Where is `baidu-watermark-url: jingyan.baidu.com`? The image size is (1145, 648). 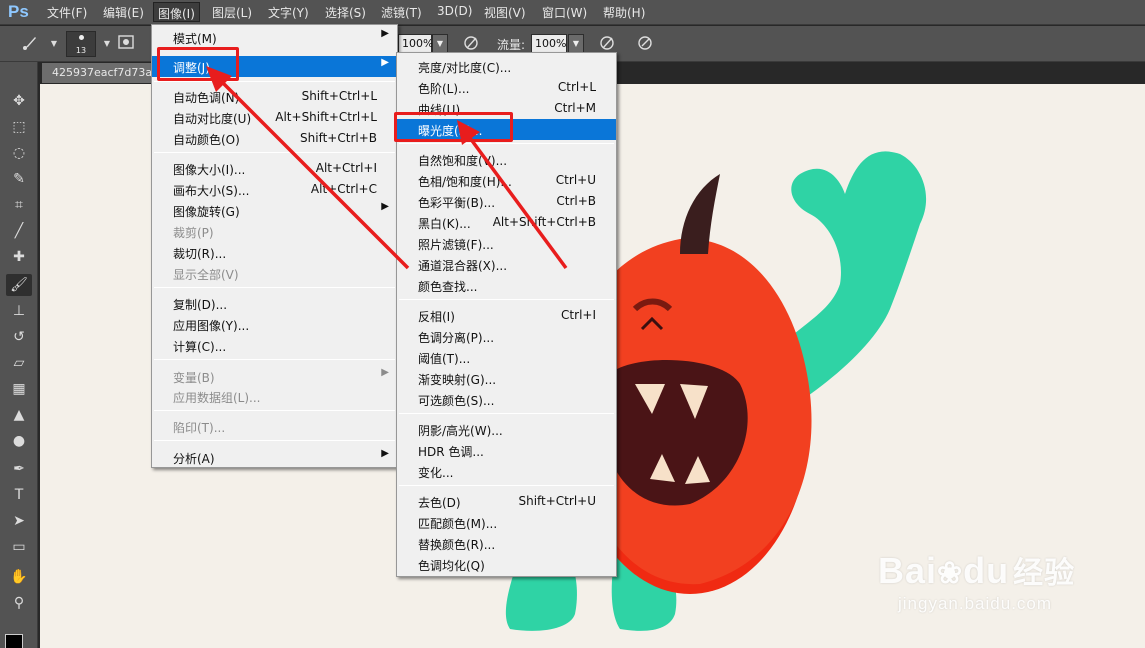
baidu-watermark-url: jingyan.baidu.com is located at coordinates (975, 603).